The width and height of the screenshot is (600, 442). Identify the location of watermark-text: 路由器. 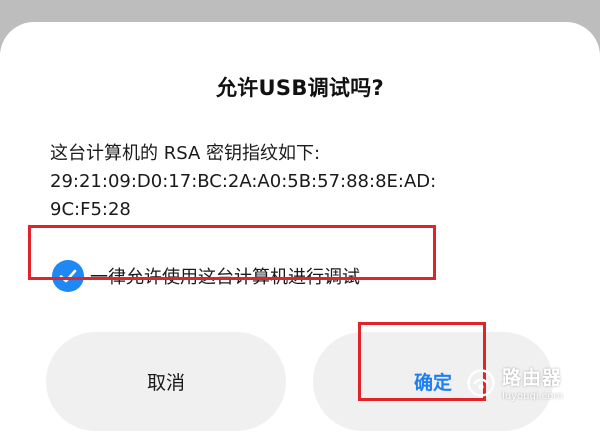
(532, 377).